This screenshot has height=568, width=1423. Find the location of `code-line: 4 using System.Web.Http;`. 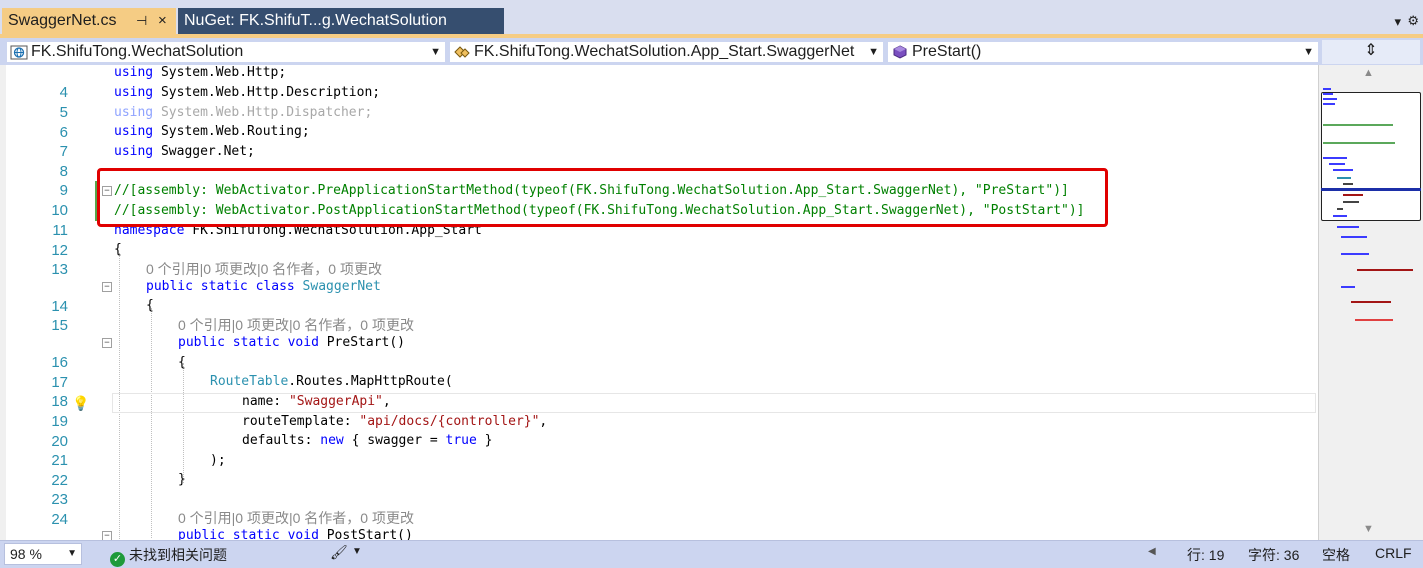

code-line: 4 using System.Web.Http; is located at coordinates (659, 83).